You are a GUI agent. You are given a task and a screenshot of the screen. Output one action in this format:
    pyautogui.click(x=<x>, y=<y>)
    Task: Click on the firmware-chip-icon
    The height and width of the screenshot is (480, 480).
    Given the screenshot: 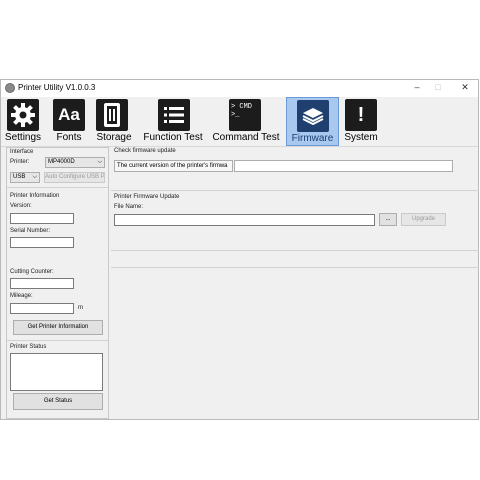 What is the action you would take?
    pyautogui.click(x=313, y=116)
    